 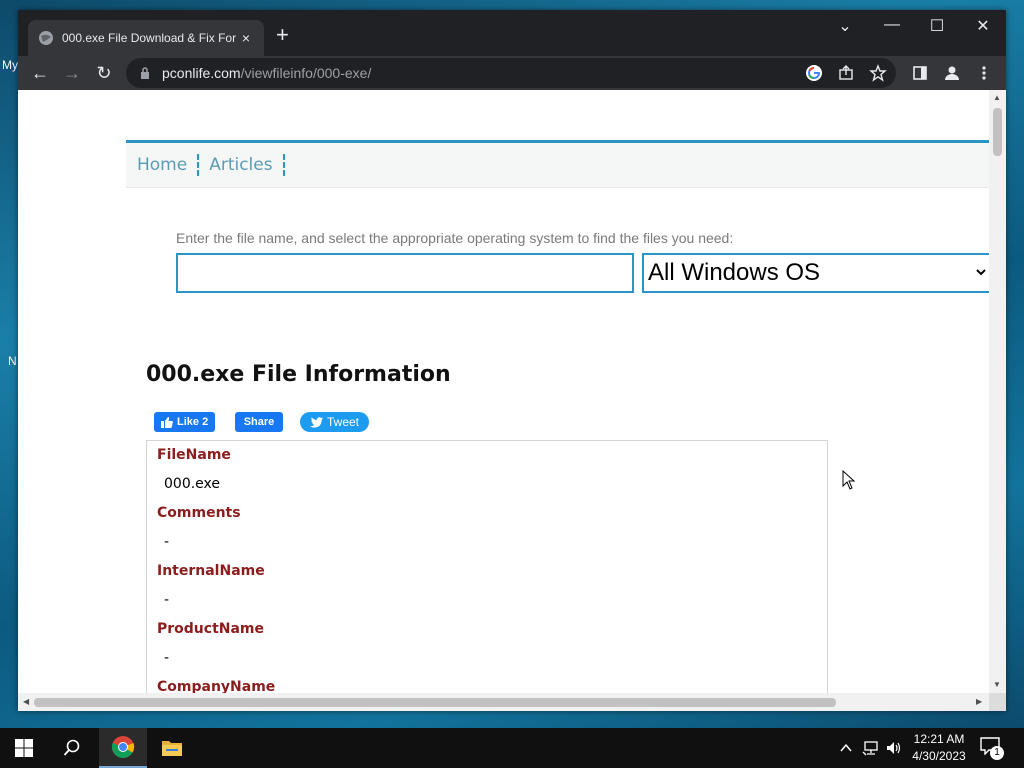 I want to click on like-label: Like 2, so click(x=193, y=422).